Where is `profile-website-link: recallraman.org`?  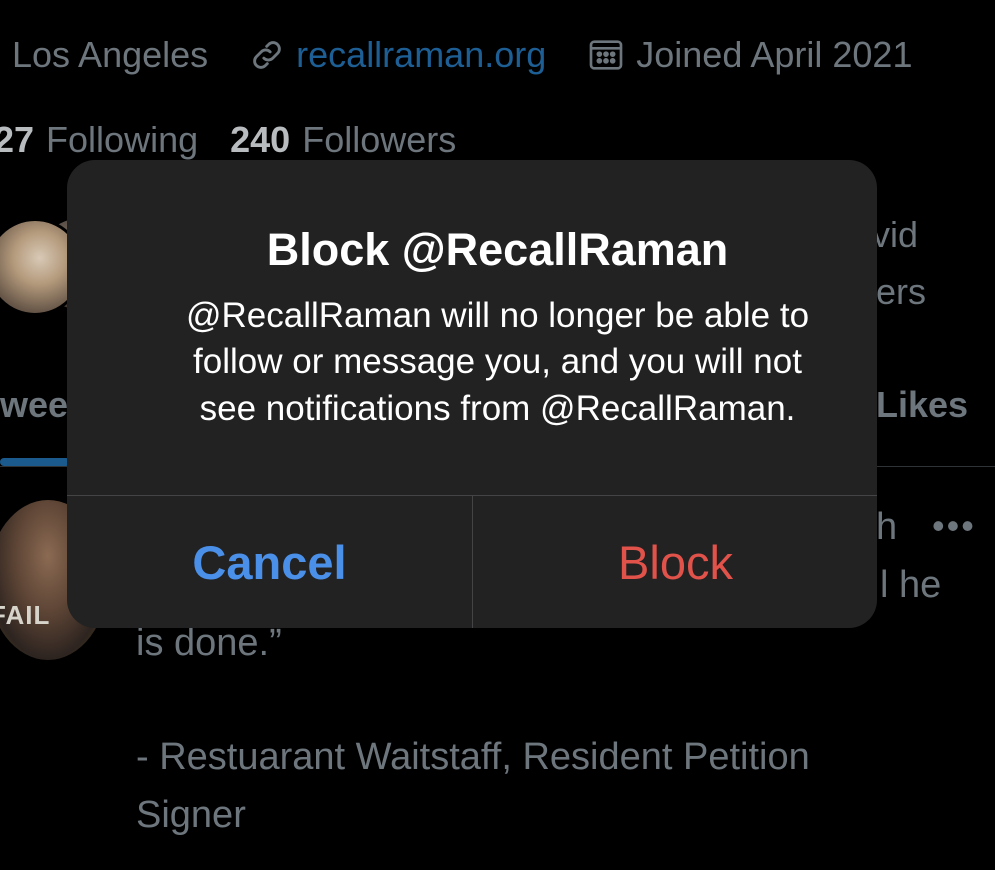 profile-website-link: recallraman.org is located at coordinates (421, 55).